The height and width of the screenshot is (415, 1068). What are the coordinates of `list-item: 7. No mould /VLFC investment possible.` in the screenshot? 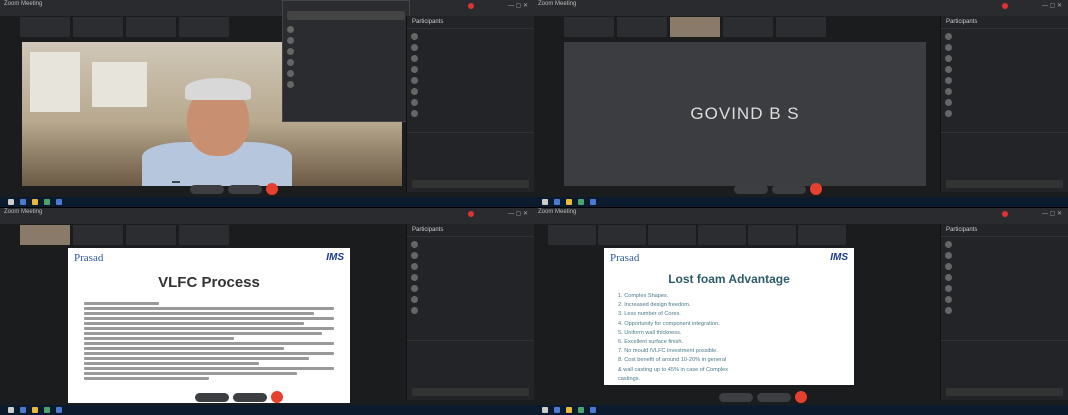 It's located at (668, 351).